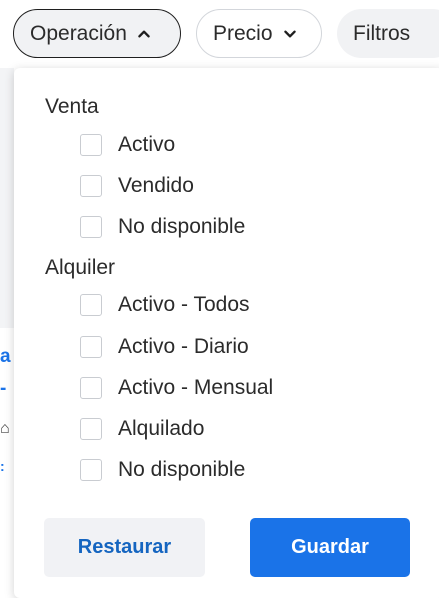 Image resolution: width=439 pixels, height=598 pixels. What do you see at coordinates (7, 356) in the screenshot?
I see `background-listing-title: a u` at bounding box center [7, 356].